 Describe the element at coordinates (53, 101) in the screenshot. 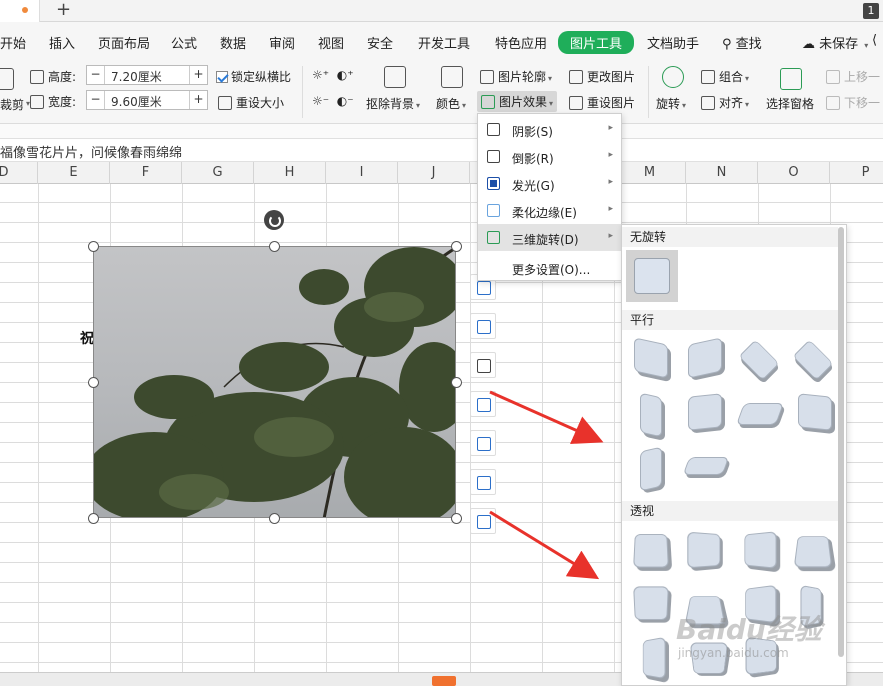

I see `width-label: 宽度:` at that location.